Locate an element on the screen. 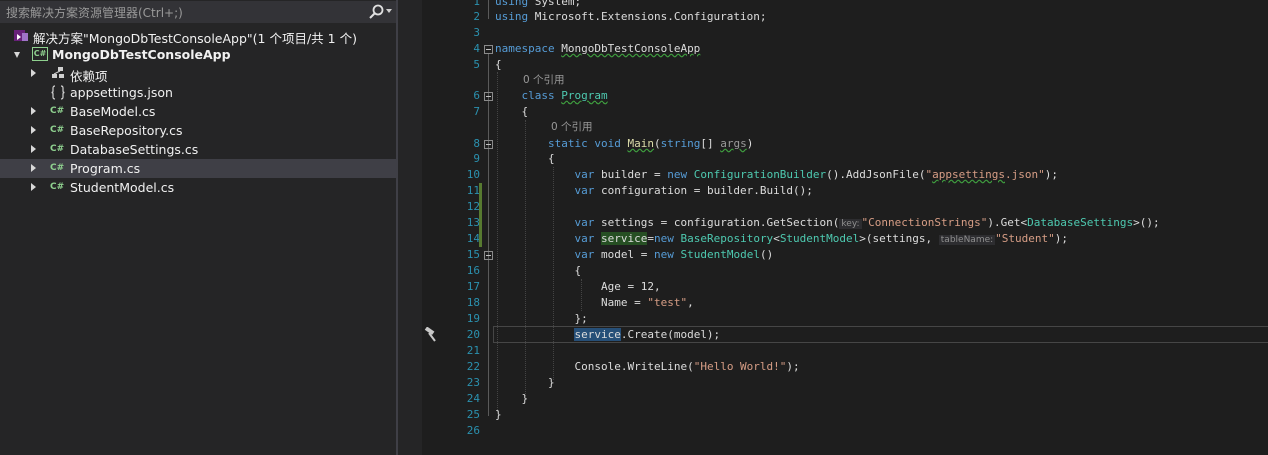 Image resolution: width=1268 pixels, height=455 pixels. line-number: 4 is located at coordinates (476, 48).